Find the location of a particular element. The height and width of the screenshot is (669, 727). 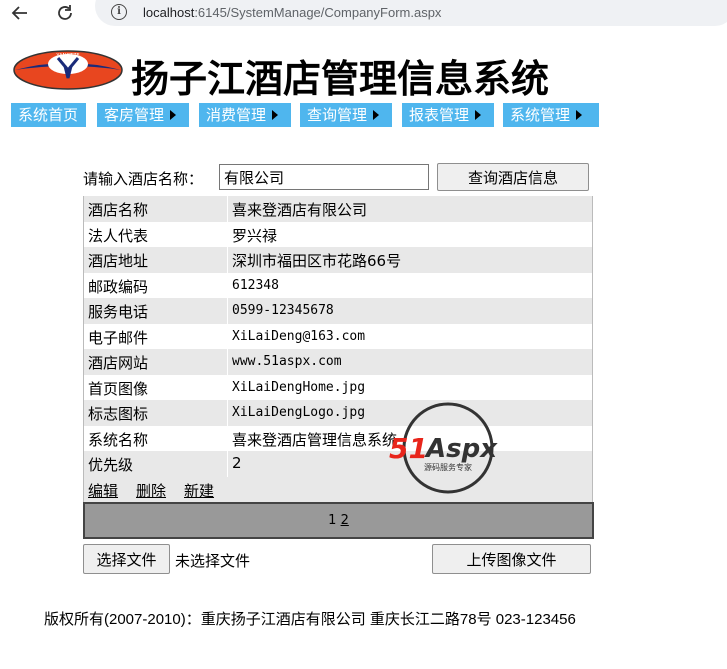

detail-key: 服务电话 is located at coordinates (118, 312).